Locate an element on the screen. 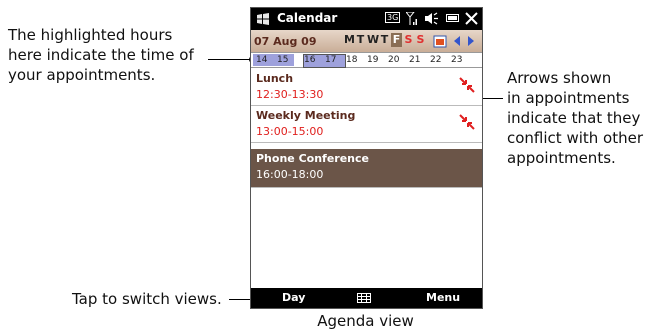  weekday-sun: S is located at coordinates (420, 40).